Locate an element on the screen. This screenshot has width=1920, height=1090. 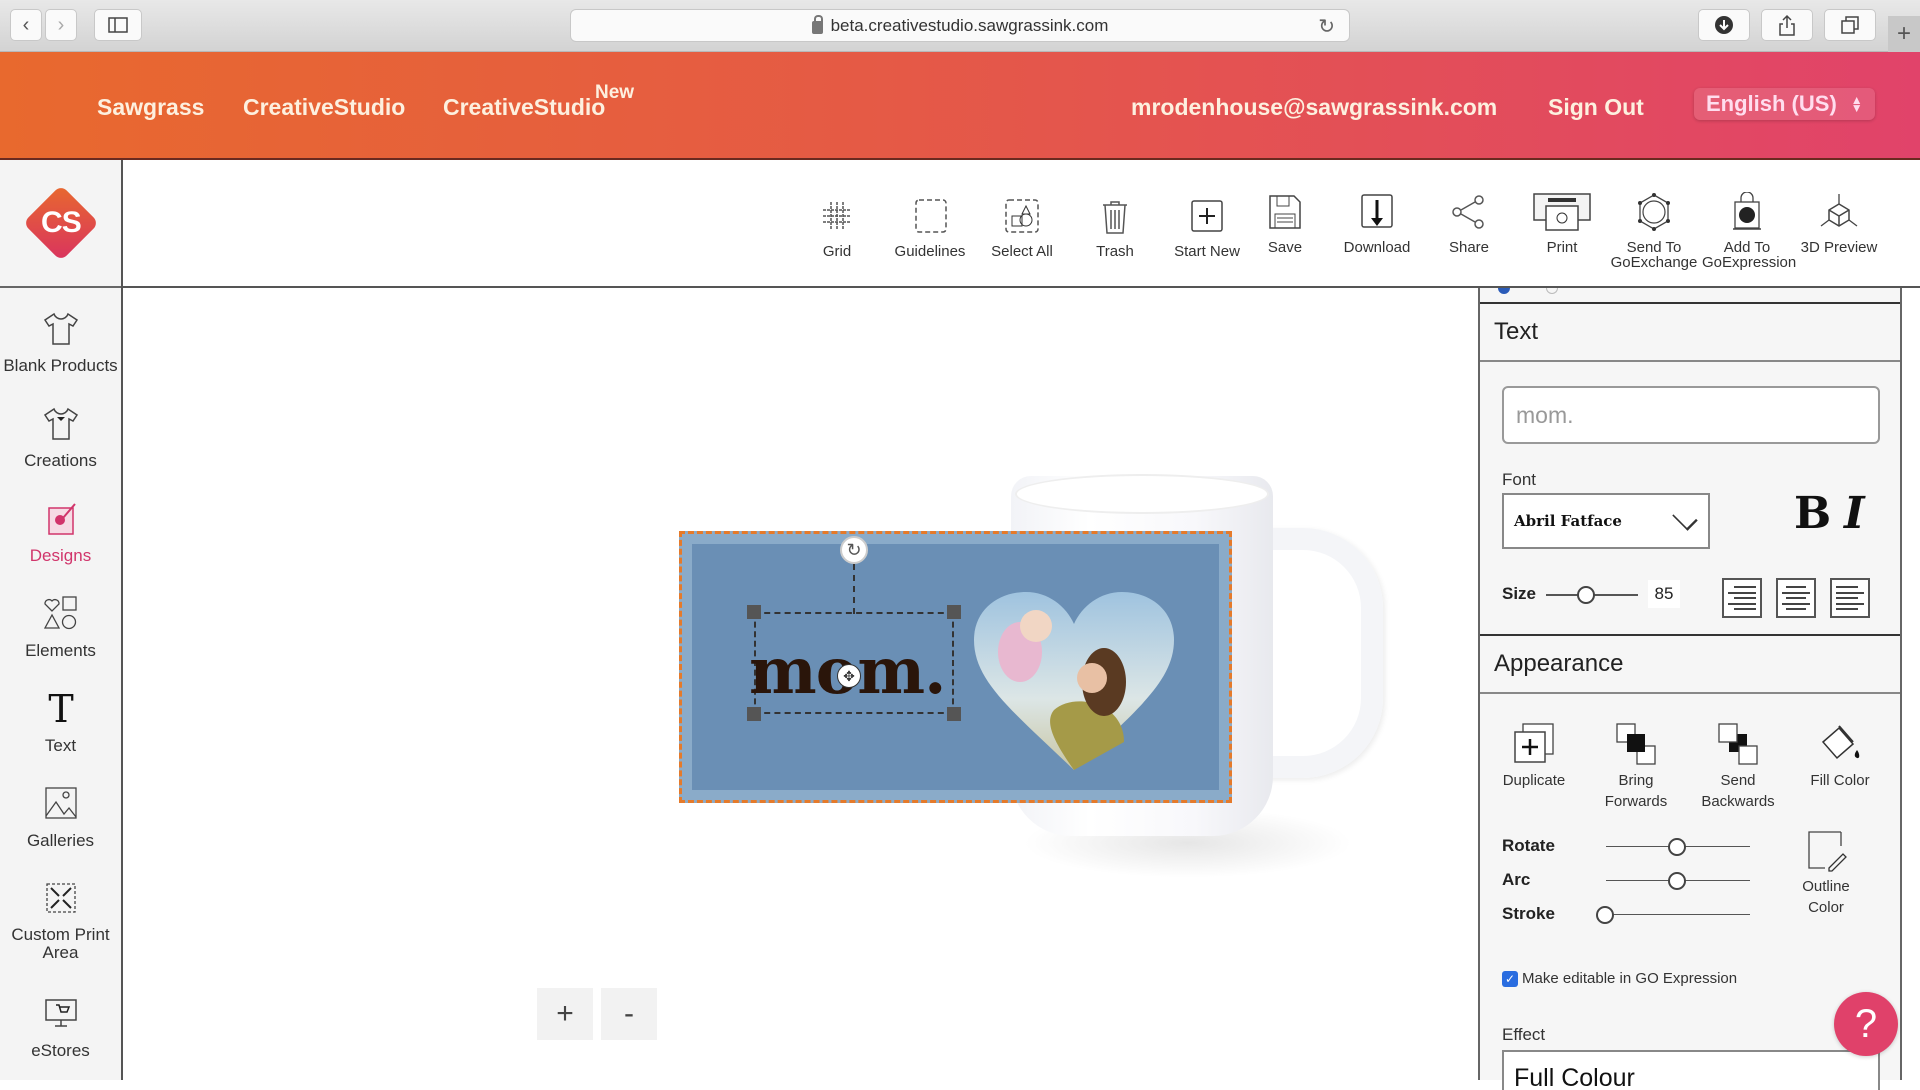
toolbar-send-to-goexchange-button: Send To GoExchange is located at coordinates (1654, 231).